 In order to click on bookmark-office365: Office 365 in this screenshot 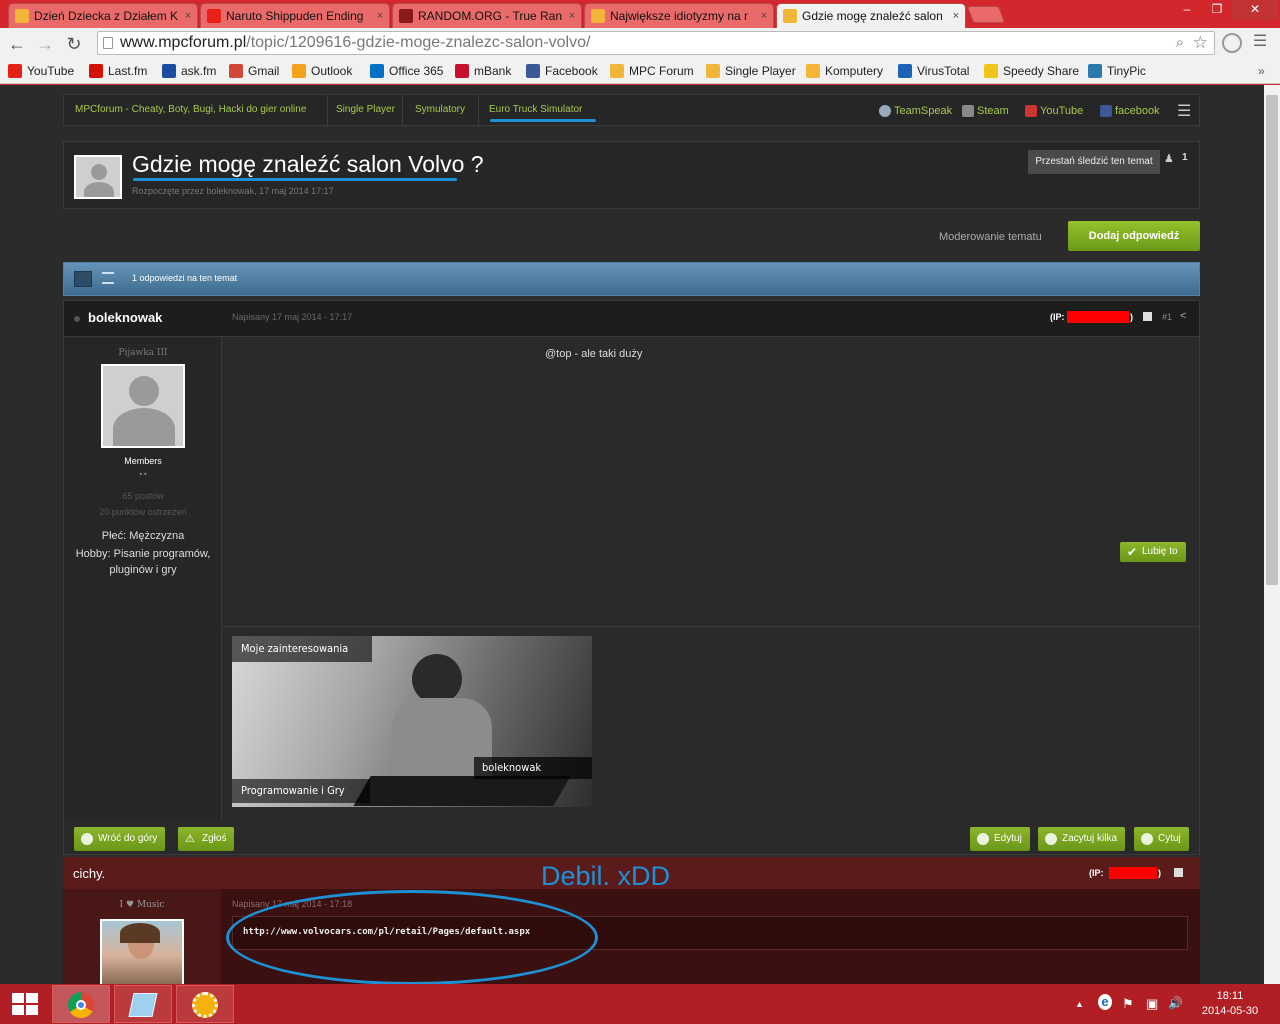, I will do `click(406, 71)`.